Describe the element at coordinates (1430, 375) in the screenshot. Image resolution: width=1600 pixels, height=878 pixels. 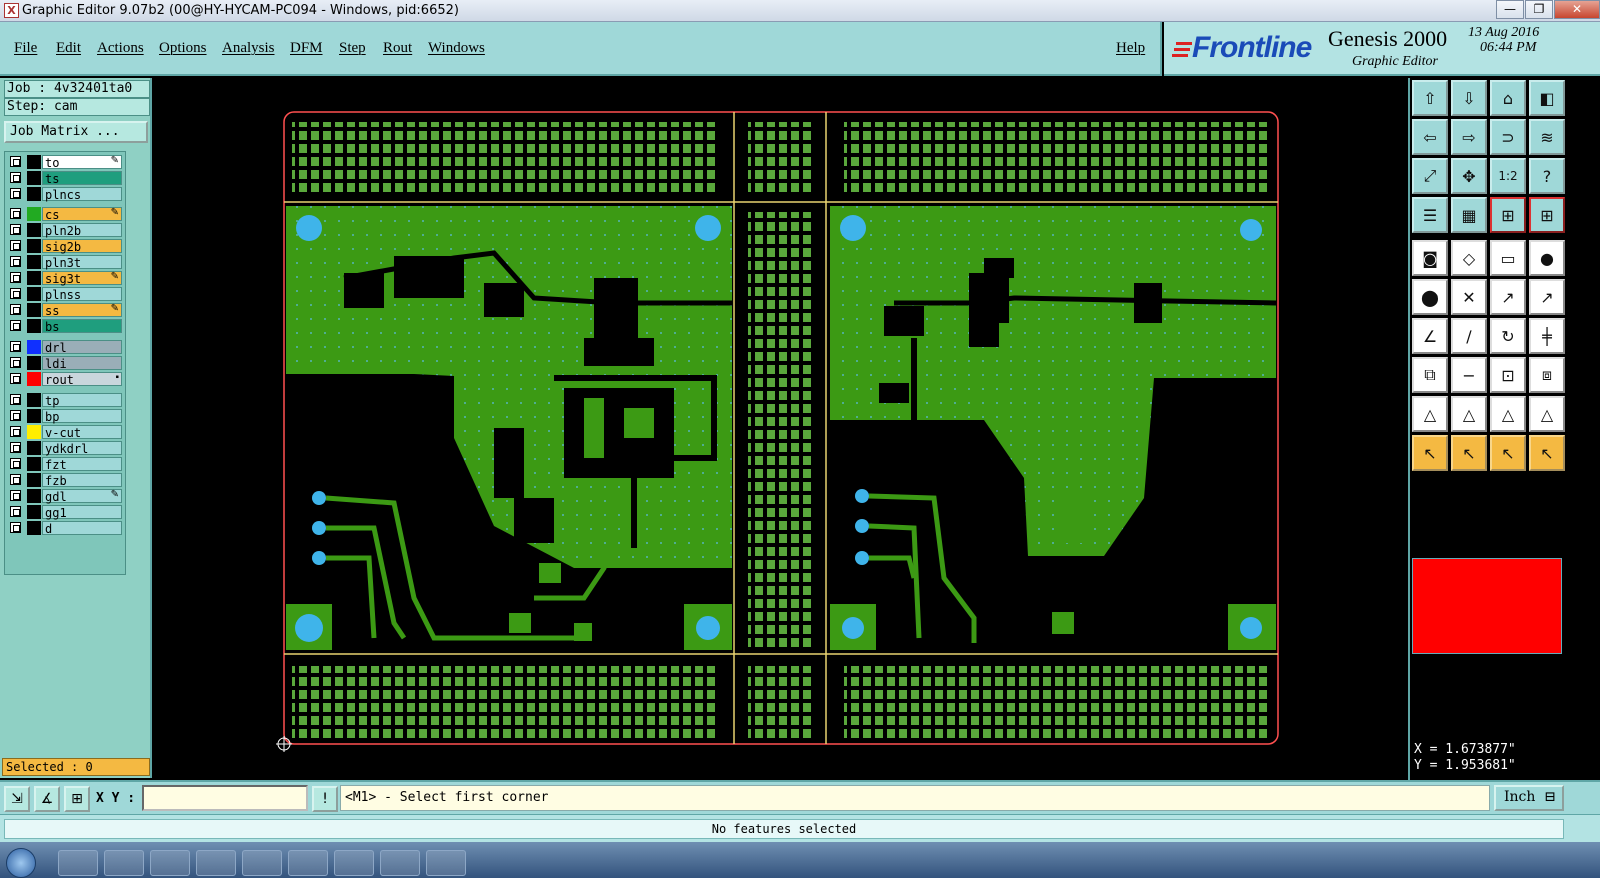
I see `tool-button-29-icon: ⧉` at that location.